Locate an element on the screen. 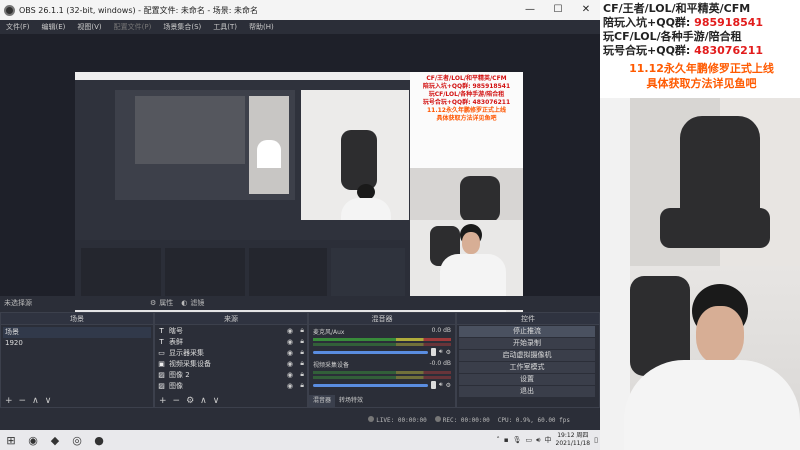  browser-icon: ◉ is located at coordinates (33, 440).